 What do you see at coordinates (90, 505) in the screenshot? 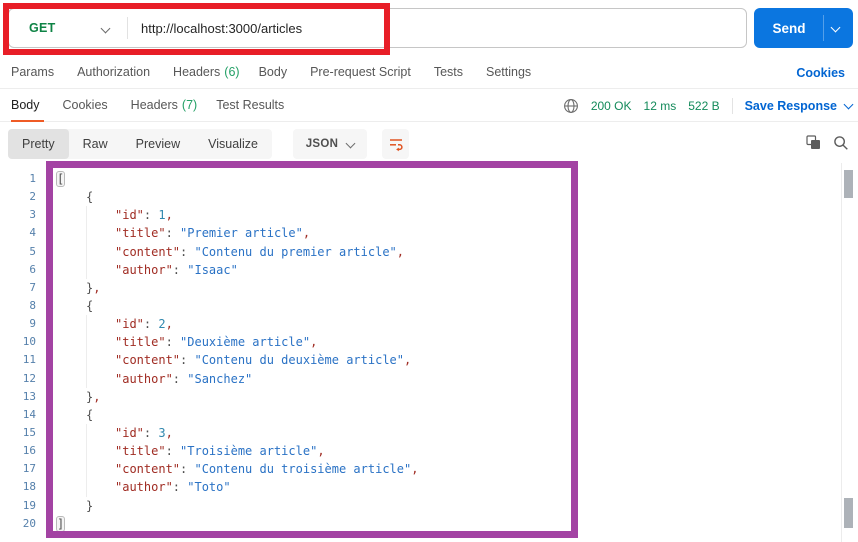
I see `code-line: }` at bounding box center [90, 505].